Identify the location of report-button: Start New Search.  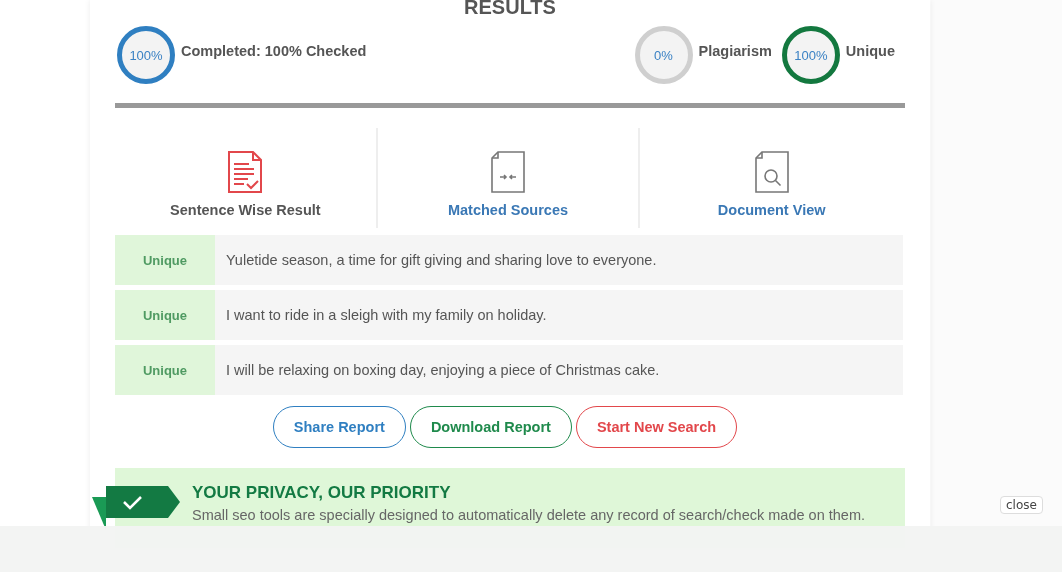
(656, 427).